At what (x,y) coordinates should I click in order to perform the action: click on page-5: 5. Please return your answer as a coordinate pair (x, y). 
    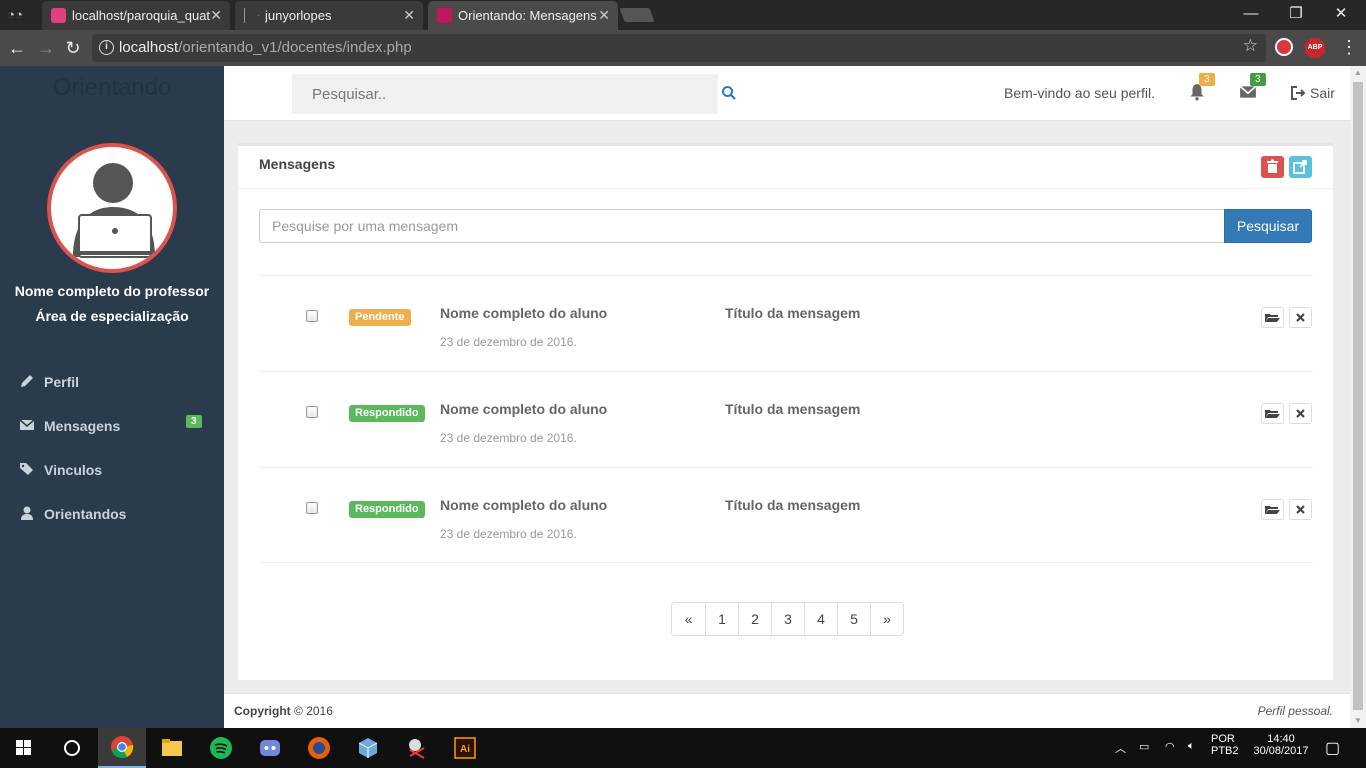
    Looking at the image, I should click on (853, 619).